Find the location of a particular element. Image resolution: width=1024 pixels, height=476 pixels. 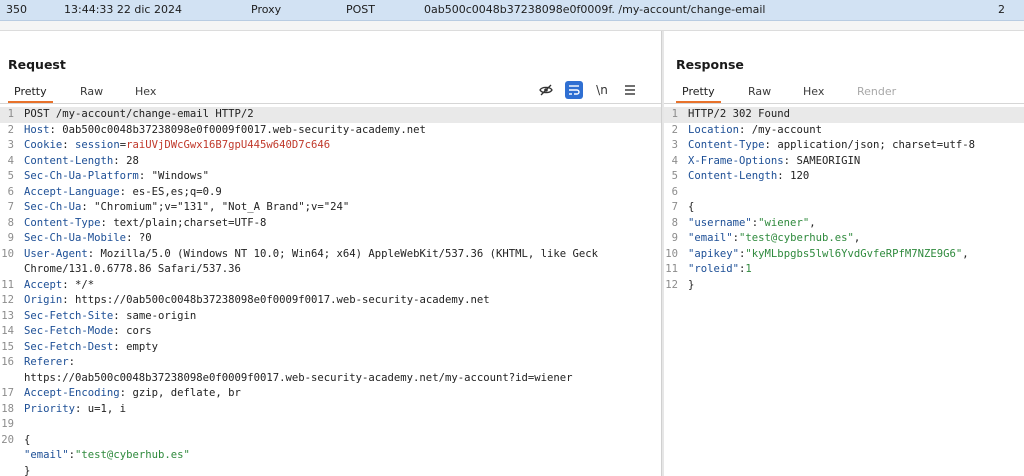

response-line-number: 5 is located at coordinates (674, 176).